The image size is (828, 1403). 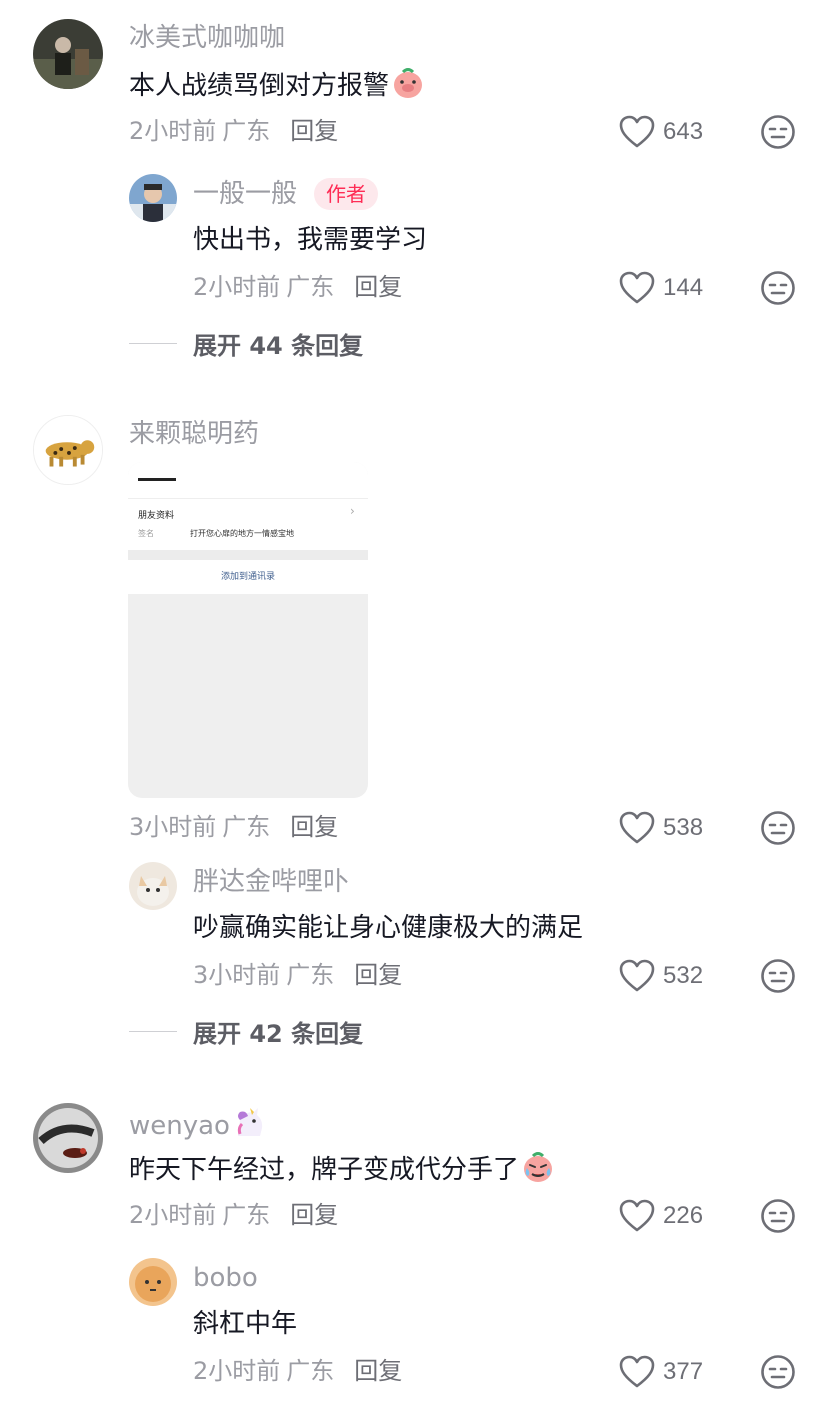 I want to click on image-sign-label: 签名, so click(x=146, y=533).